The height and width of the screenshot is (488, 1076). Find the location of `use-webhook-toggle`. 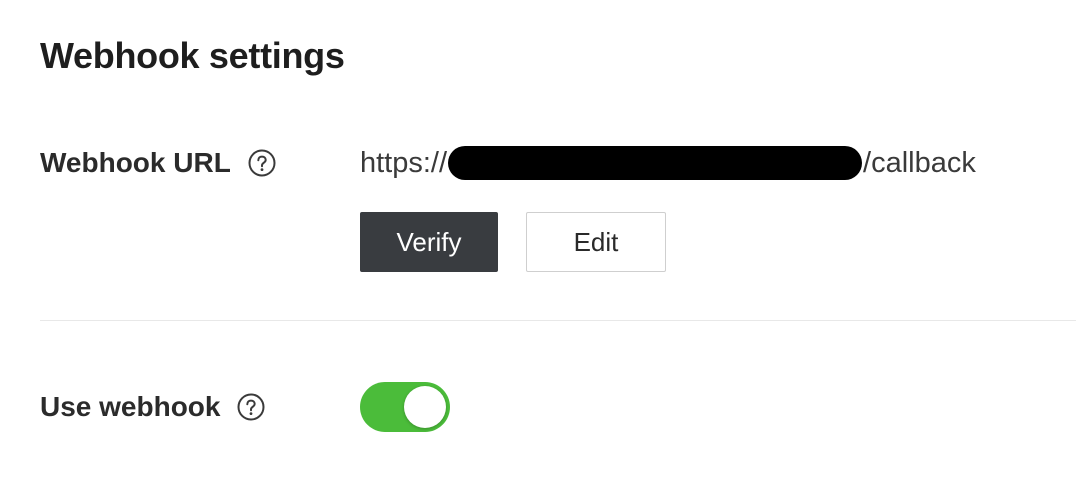

use-webhook-toggle is located at coordinates (405, 407).